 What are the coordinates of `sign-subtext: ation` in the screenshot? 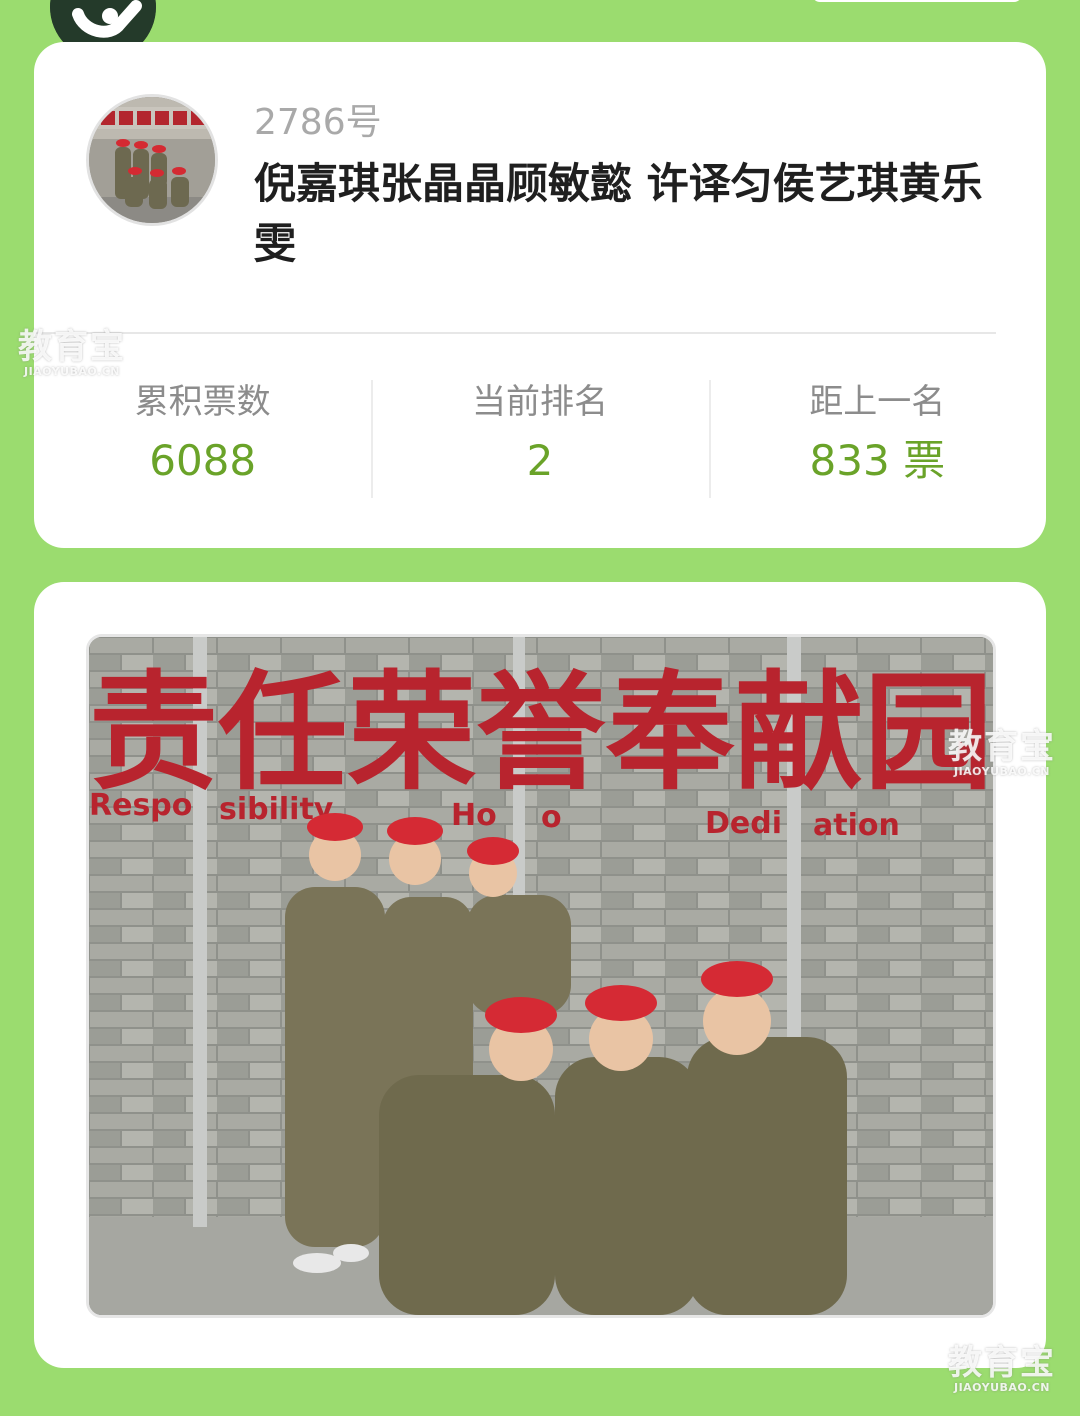 It's located at (856, 825).